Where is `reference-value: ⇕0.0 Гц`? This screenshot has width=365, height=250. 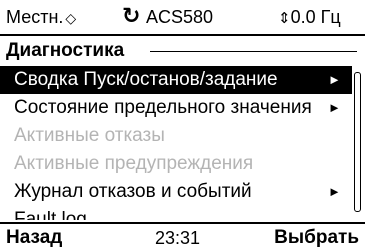
reference-value: ⇕0.0 Гц is located at coordinates (309, 18).